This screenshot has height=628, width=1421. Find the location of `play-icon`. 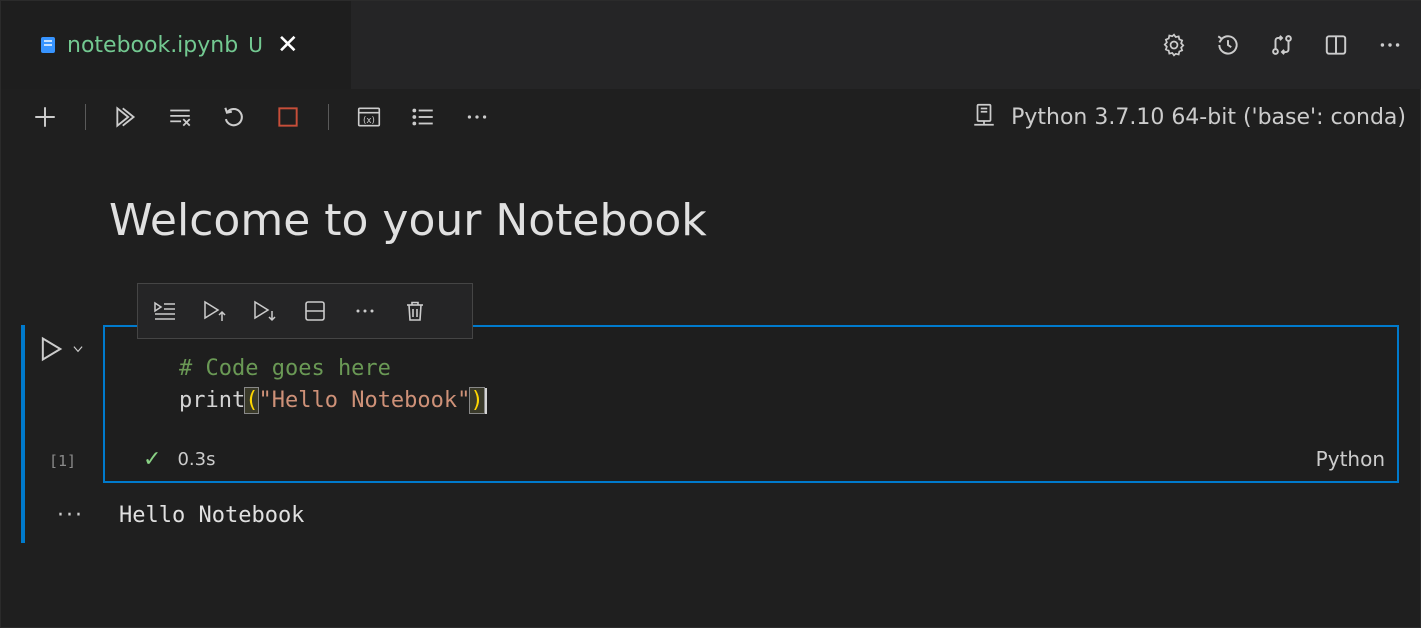

play-icon is located at coordinates (52, 349).